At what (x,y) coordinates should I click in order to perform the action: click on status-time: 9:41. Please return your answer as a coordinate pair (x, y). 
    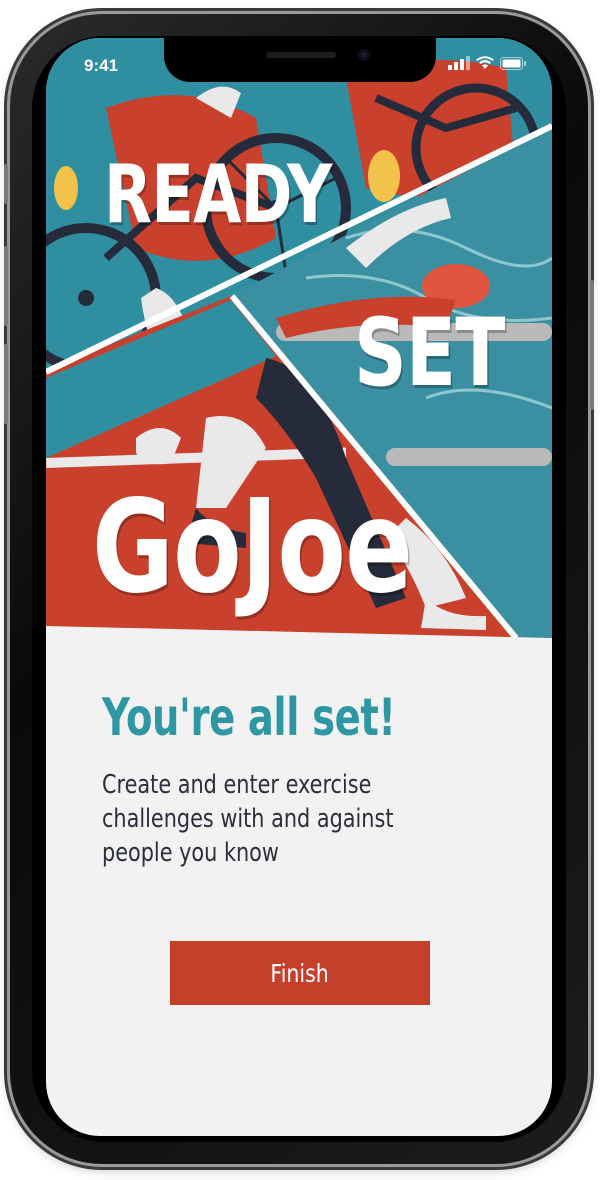
    Looking at the image, I should click on (101, 65).